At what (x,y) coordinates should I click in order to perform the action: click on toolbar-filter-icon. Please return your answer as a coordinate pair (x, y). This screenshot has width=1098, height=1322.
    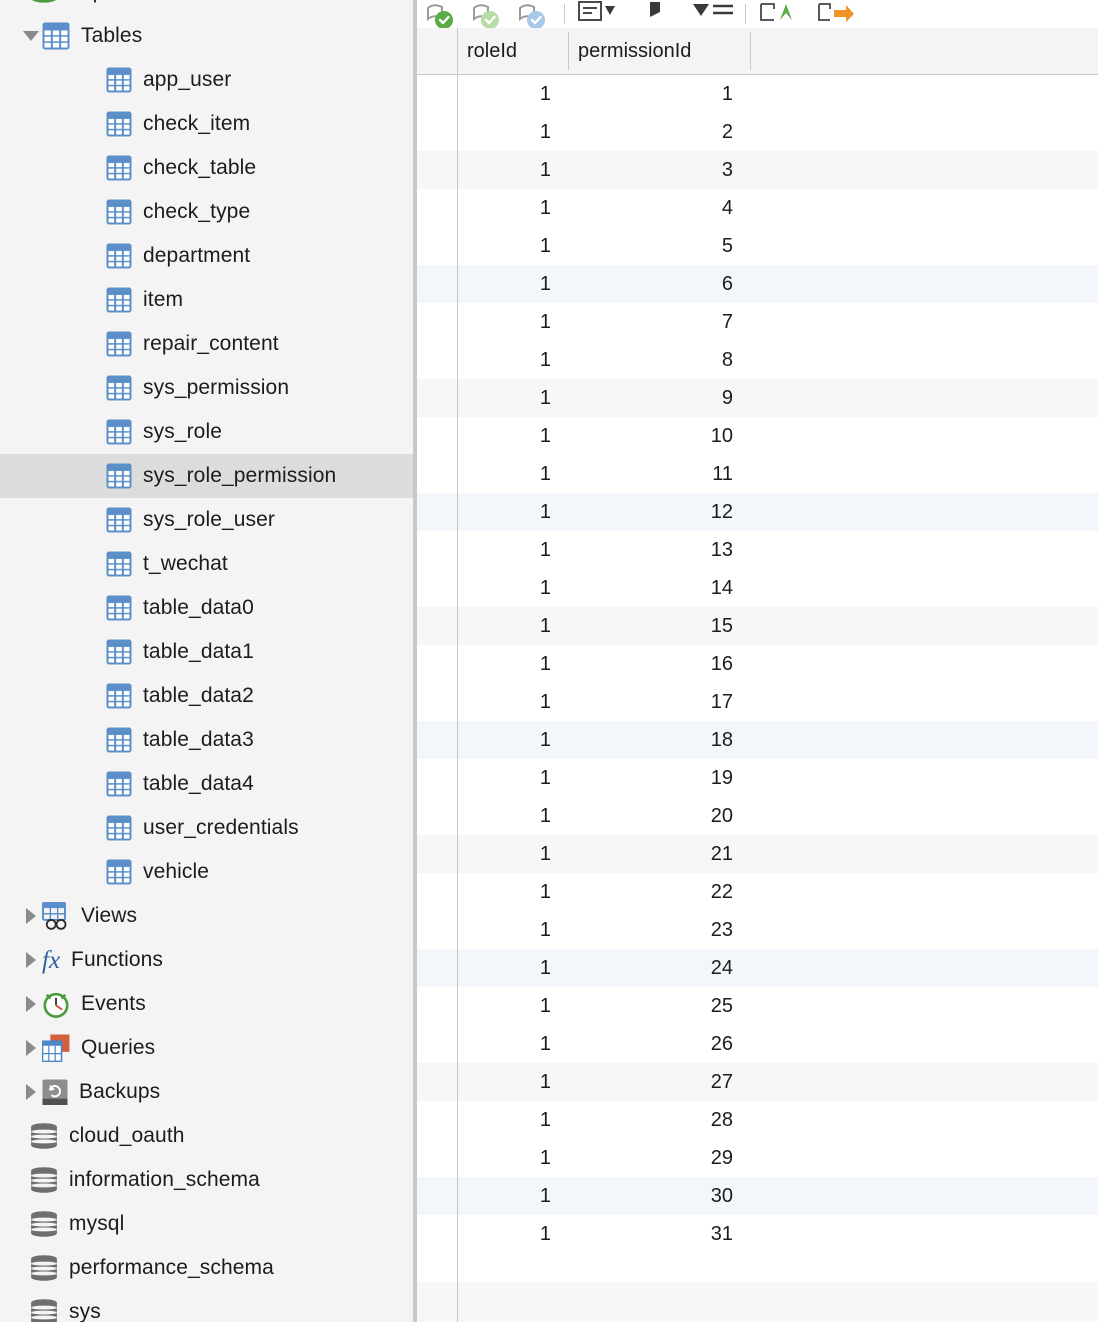
    Looking at the image, I should click on (655, 14).